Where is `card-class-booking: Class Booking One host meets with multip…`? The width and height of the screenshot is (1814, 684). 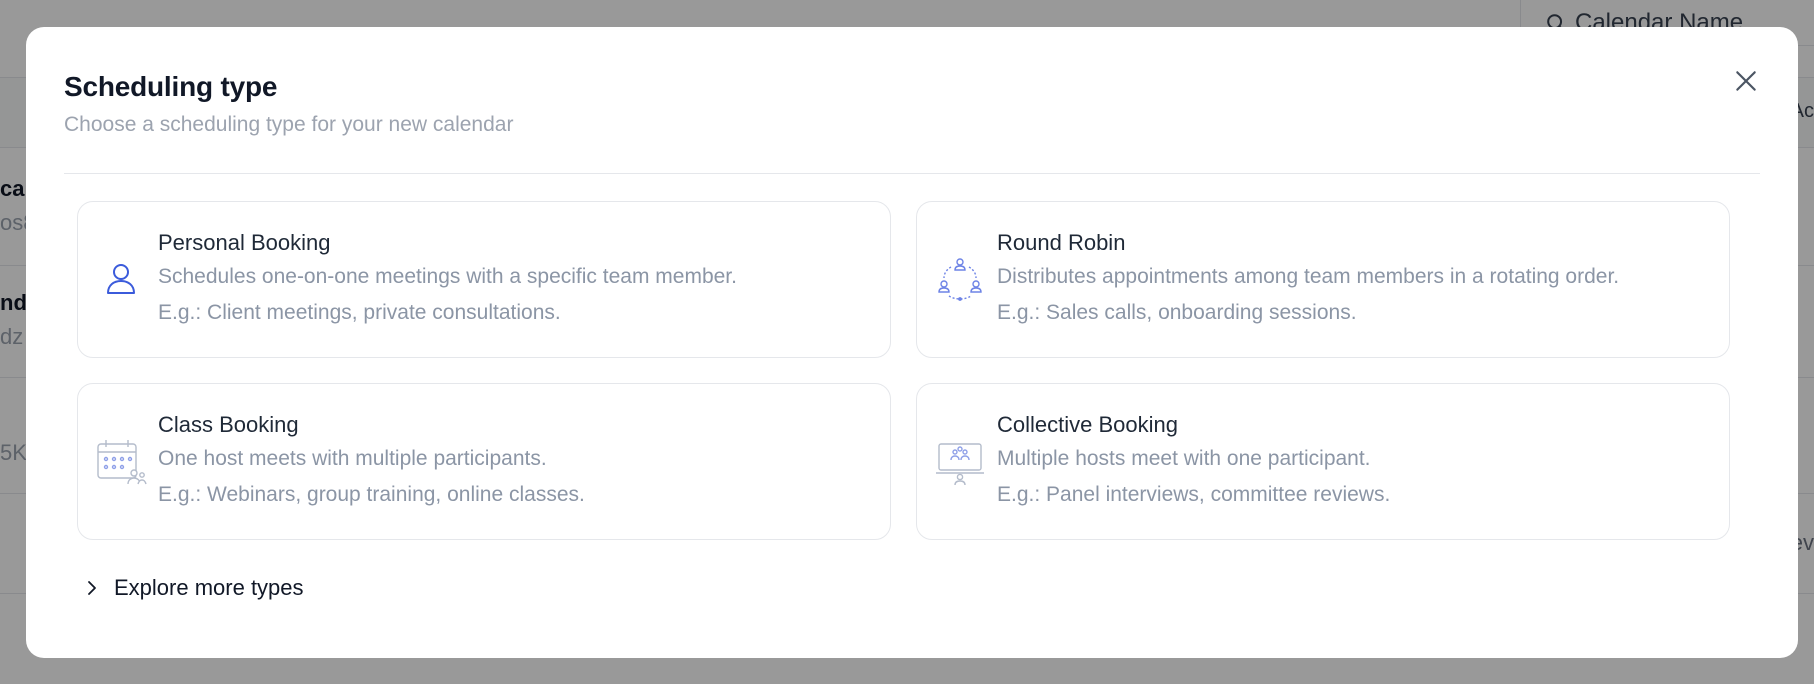
card-class-booking: Class Booking One host meets with multip… is located at coordinates (484, 461).